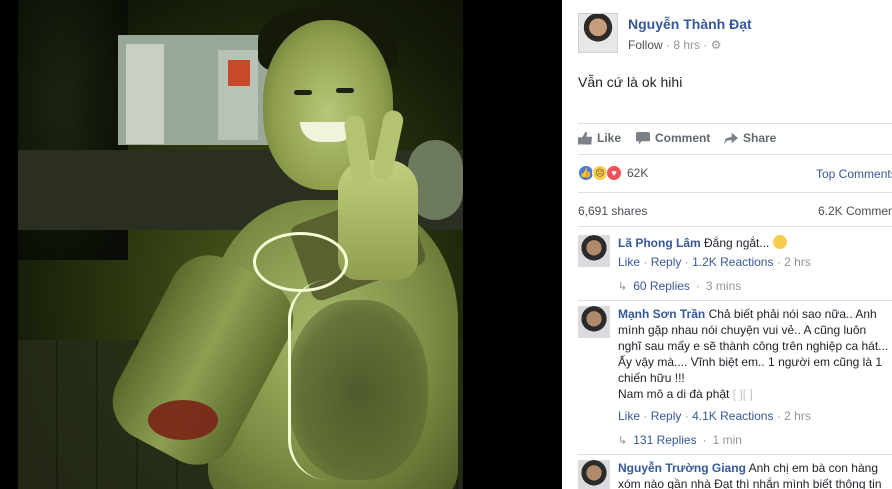  Describe the element at coordinates (690, 24) in the screenshot. I see `author-name: Nguyễn Thành Đạt` at that location.